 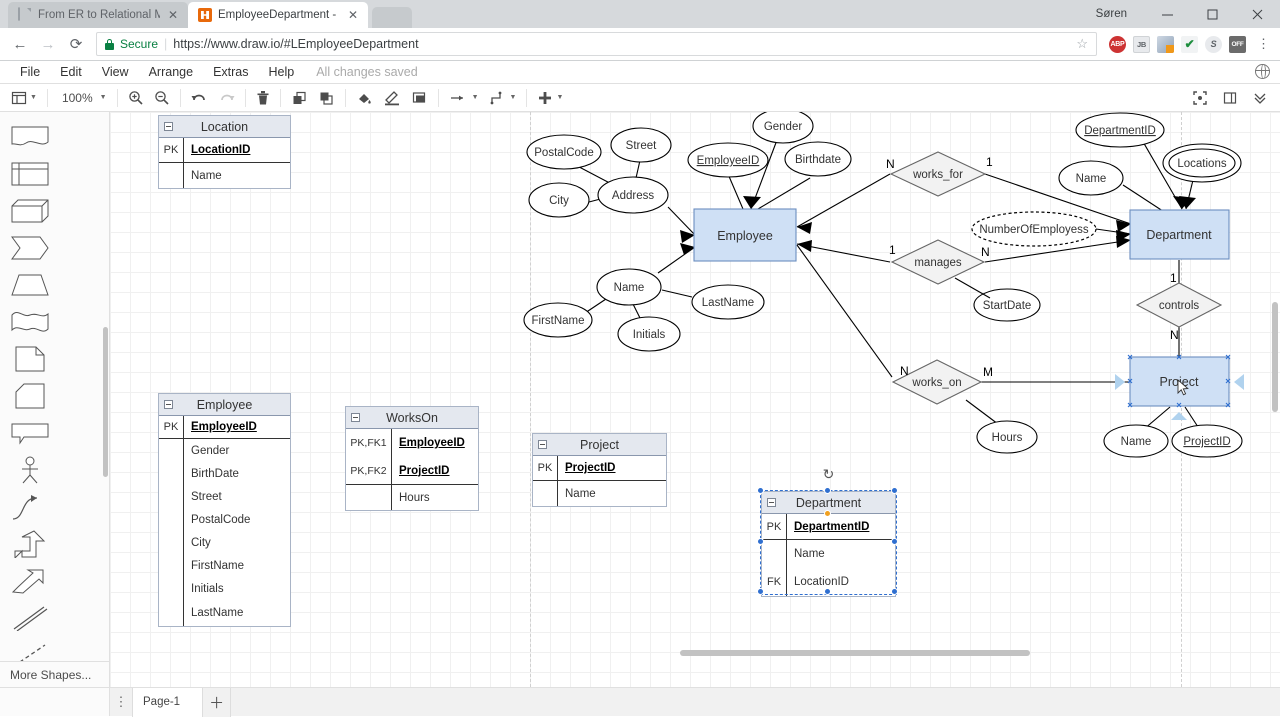 What do you see at coordinates (30, 136) in the screenshot?
I see `shape-document-icon` at bounding box center [30, 136].